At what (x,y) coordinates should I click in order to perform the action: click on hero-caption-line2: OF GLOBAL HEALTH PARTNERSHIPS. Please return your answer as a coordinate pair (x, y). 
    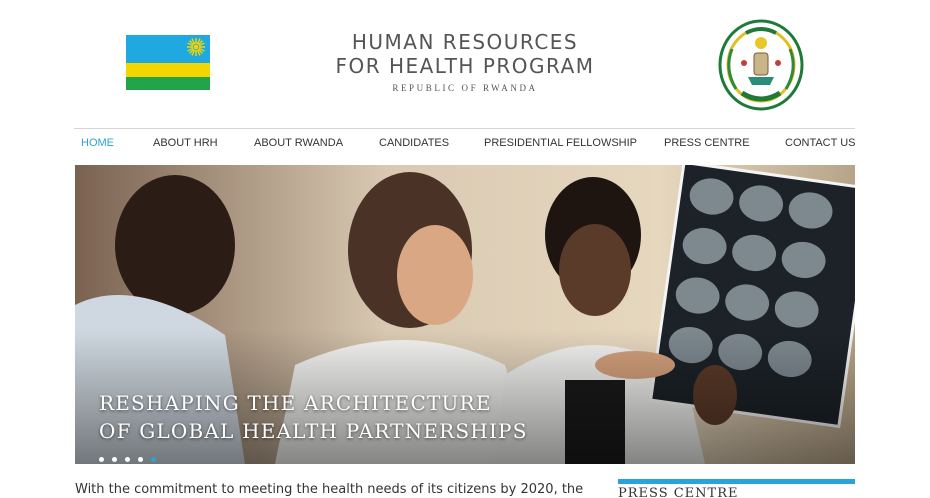
    Looking at the image, I should click on (313, 431).